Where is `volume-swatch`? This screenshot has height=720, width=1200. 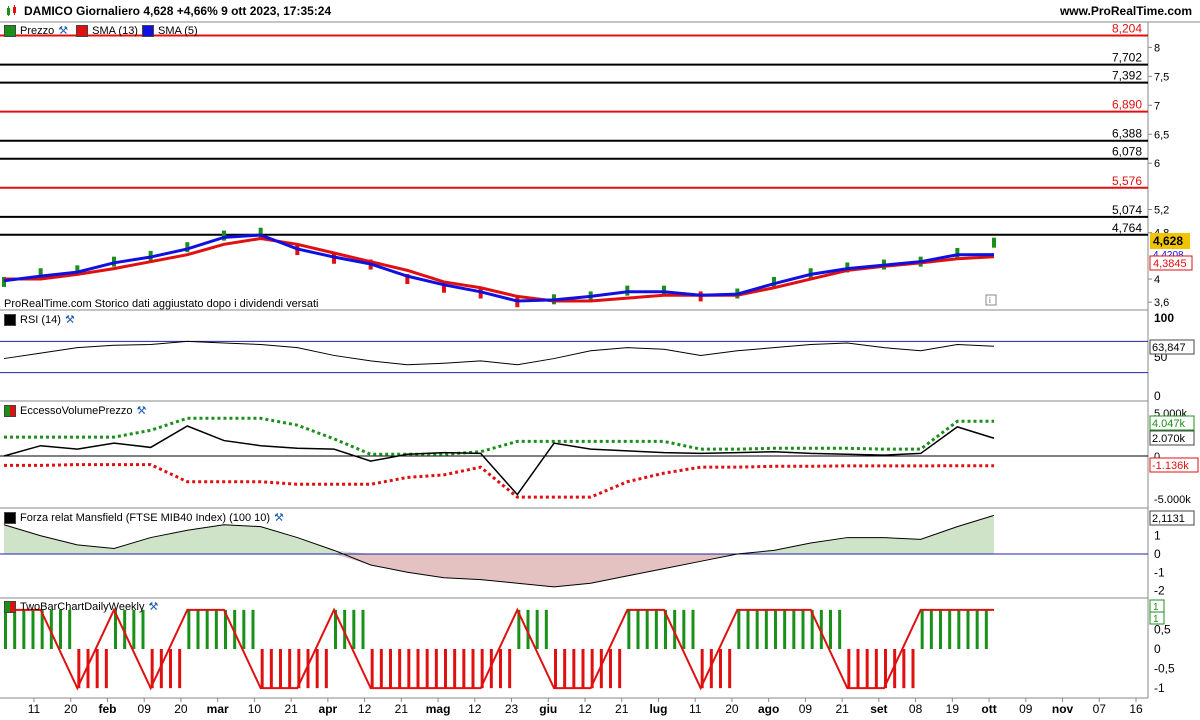 volume-swatch is located at coordinates (10, 410).